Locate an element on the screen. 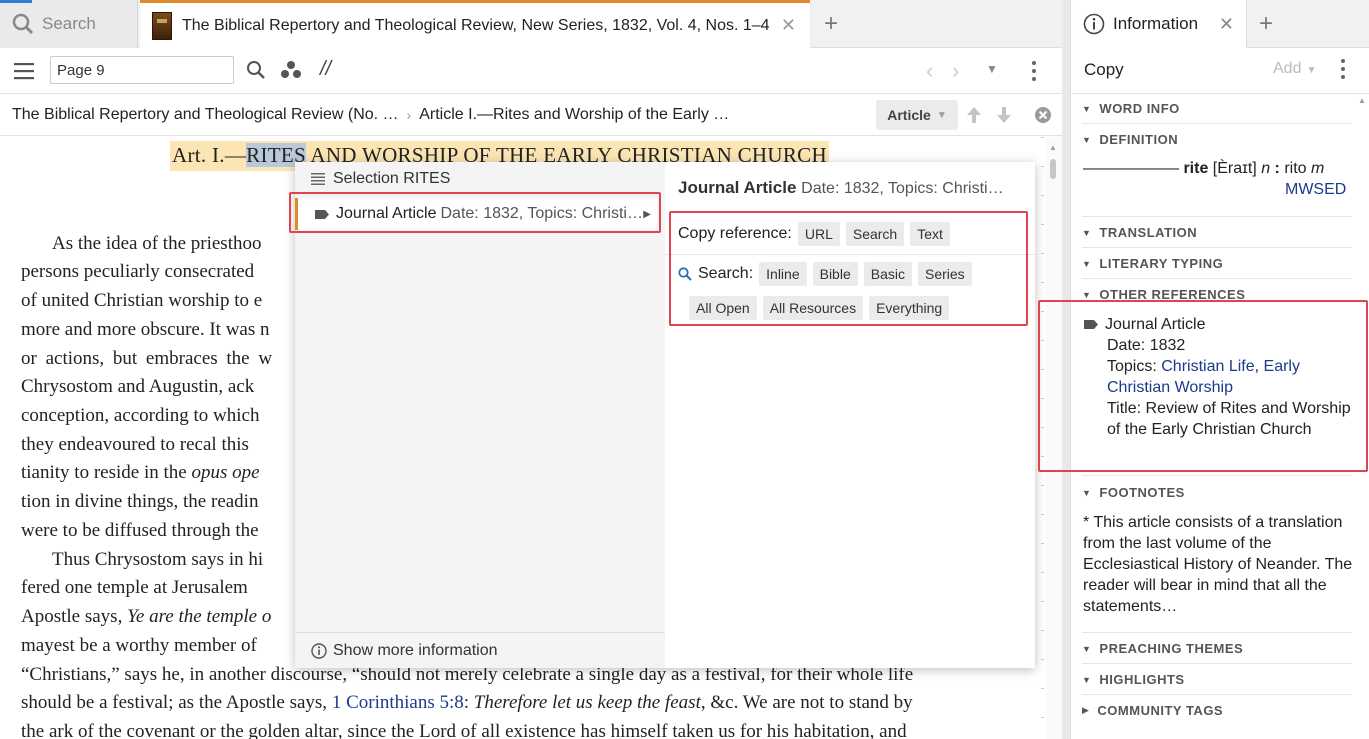 The height and width of the screenshot is (739, 1369). text-fragment: tianity to reside in the is located at coordinates (106, 472).